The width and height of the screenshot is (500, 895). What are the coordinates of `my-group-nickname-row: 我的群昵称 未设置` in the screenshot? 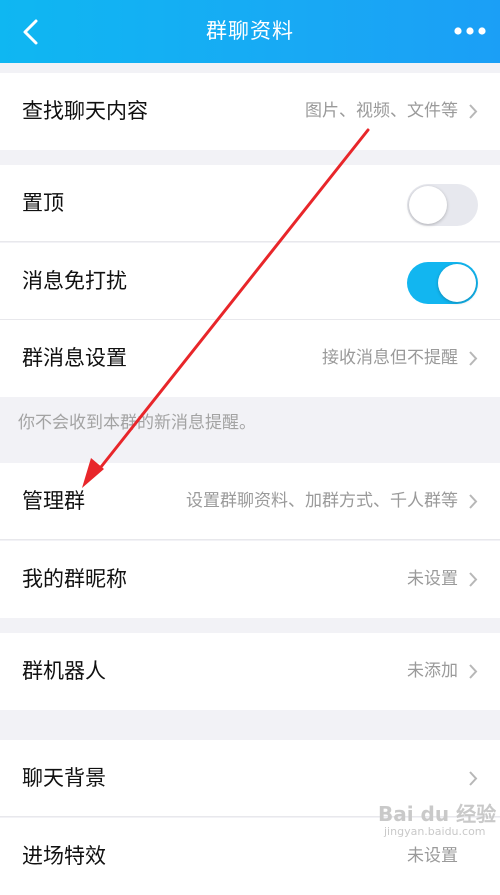 It's located at (250, 579).